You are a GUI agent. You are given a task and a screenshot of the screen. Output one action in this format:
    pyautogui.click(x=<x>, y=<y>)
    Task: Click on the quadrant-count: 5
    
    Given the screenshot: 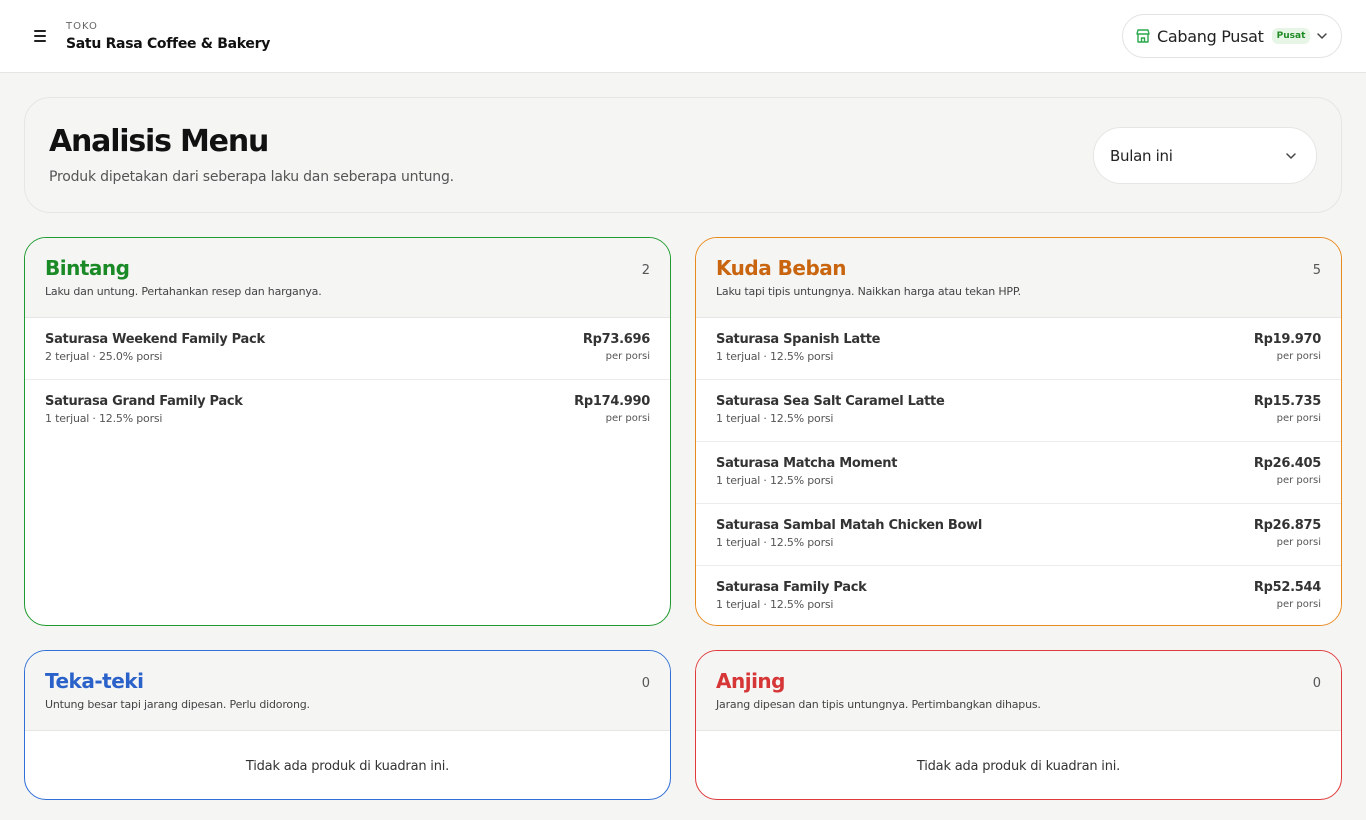 What is the action you would take?
    pyautogui.click(x=1316, y=270)
    